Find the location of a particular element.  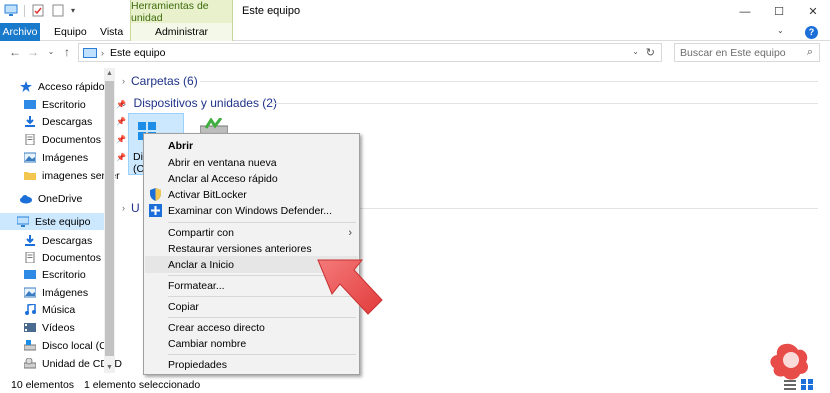

breadcrumb-este-equipo: Este equipo is located at coordinates (137, 53).